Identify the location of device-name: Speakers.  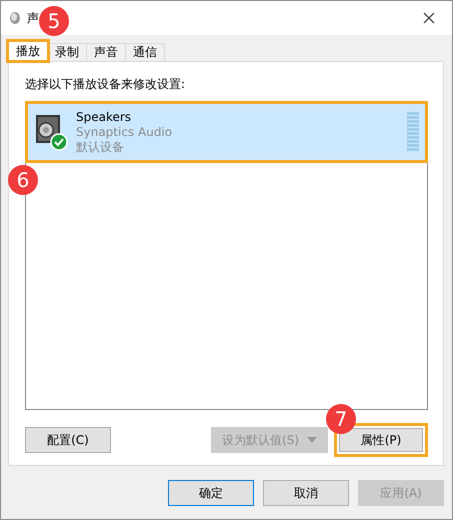
(104, 117).